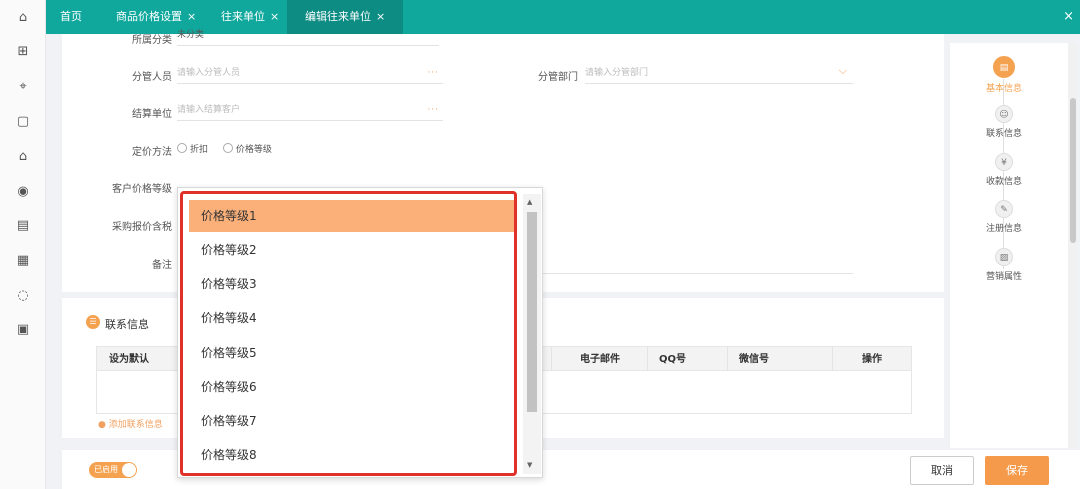 The height and width of the screenshot is (489, 1080). Describe the element at coordinates (352, 216) in the screenshot. I see `option-price-level-1: 价格等级1` at that location.